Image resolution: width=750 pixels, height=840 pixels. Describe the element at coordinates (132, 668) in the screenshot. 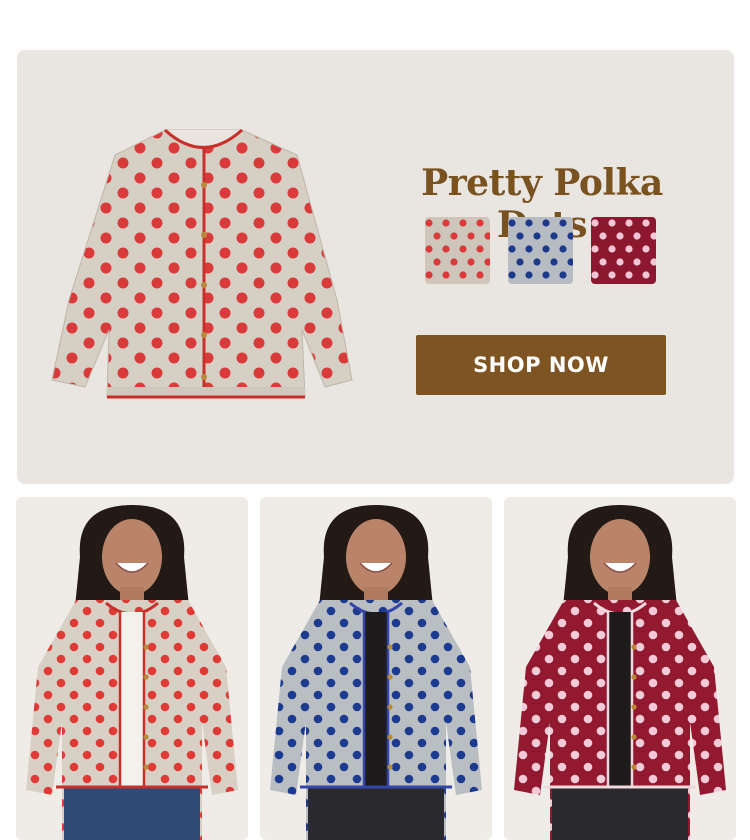

I see `model-card-beige-red` at that location.